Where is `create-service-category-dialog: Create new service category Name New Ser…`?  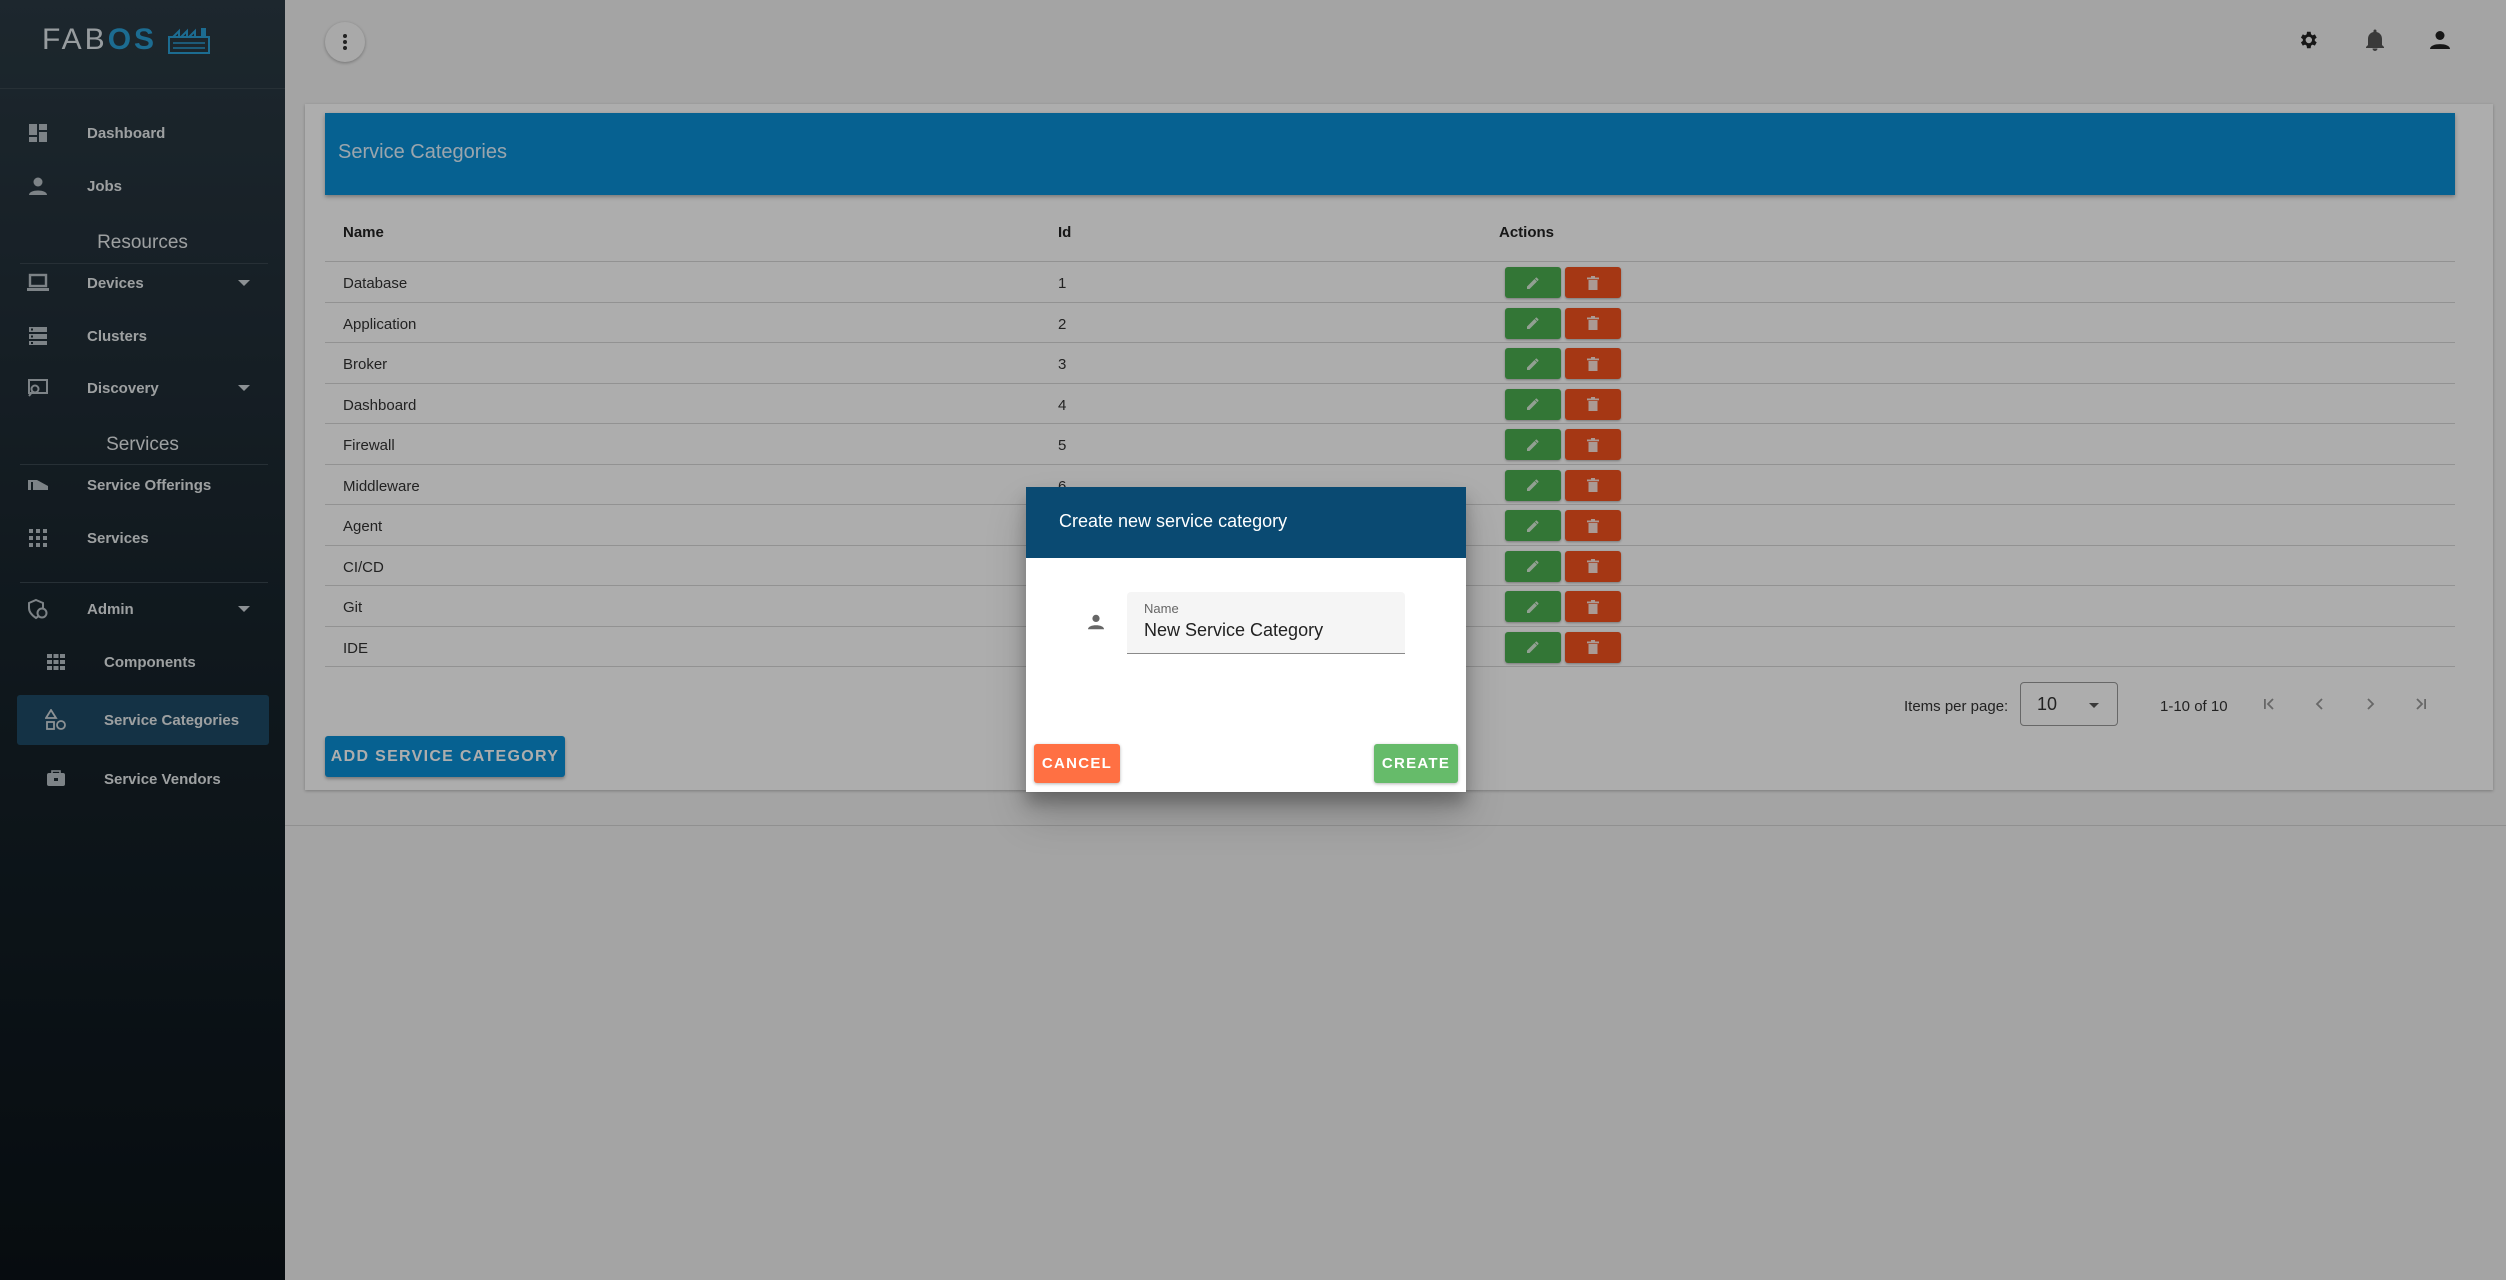
create-service-category-dialog: Create new service category Name New Ser… is located at coordinates (1246, 639).